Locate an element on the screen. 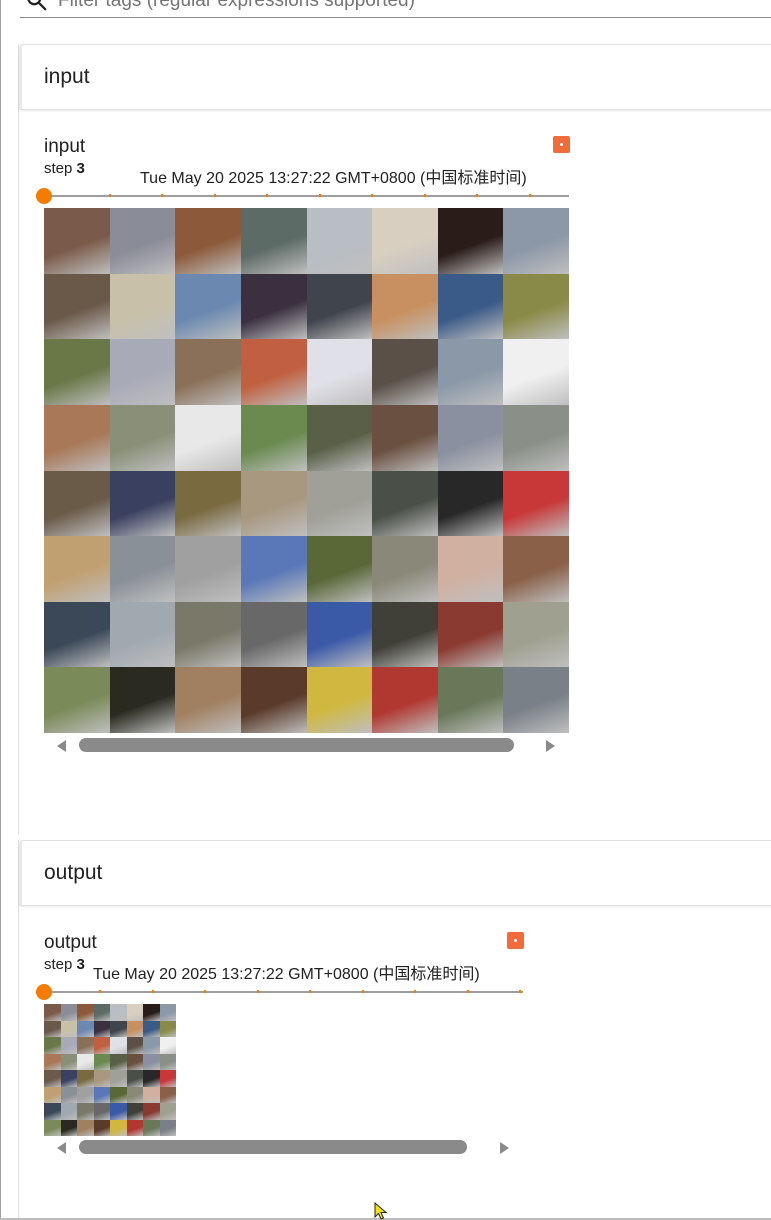  category-header-input: input is located at coordinates (395, 77).